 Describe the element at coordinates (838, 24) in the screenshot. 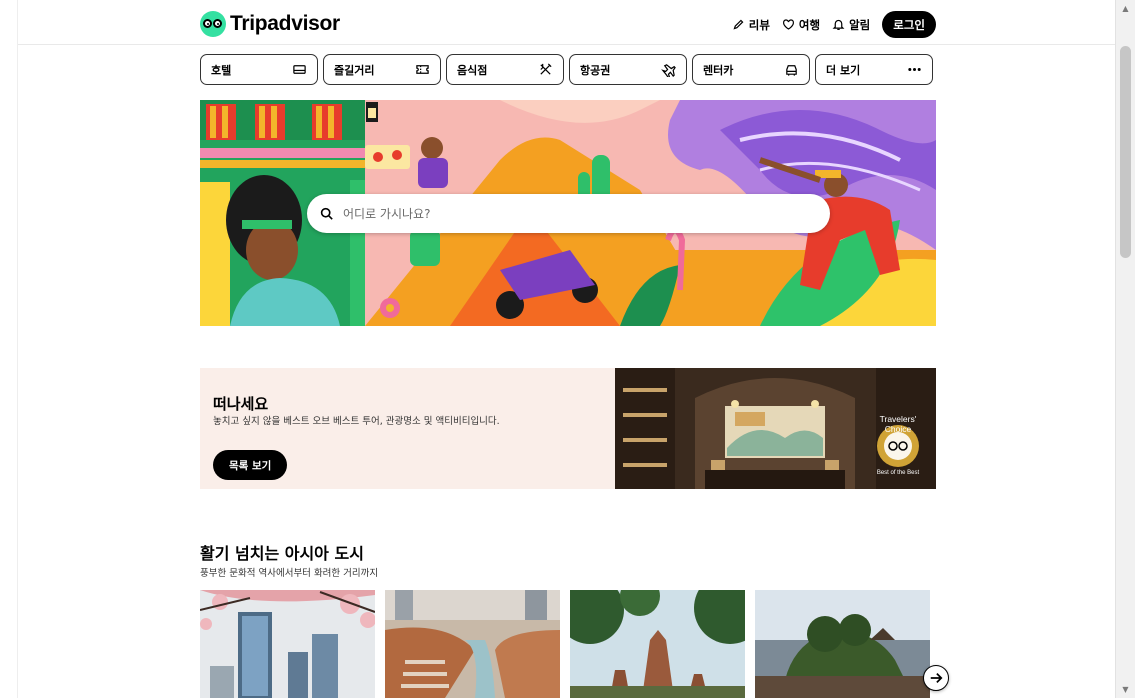

I see `bell-icon` at that location.